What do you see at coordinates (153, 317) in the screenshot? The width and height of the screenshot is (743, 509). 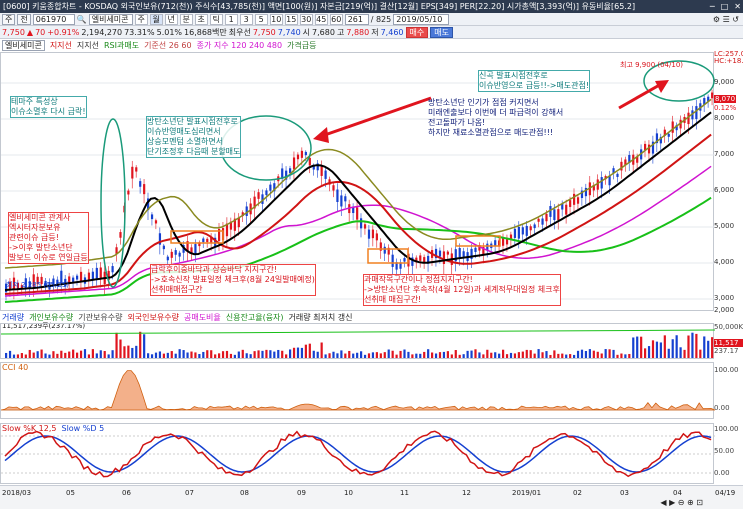 I see `legend-foreign: 외국인보유수량` at bounding box center [153, 317].